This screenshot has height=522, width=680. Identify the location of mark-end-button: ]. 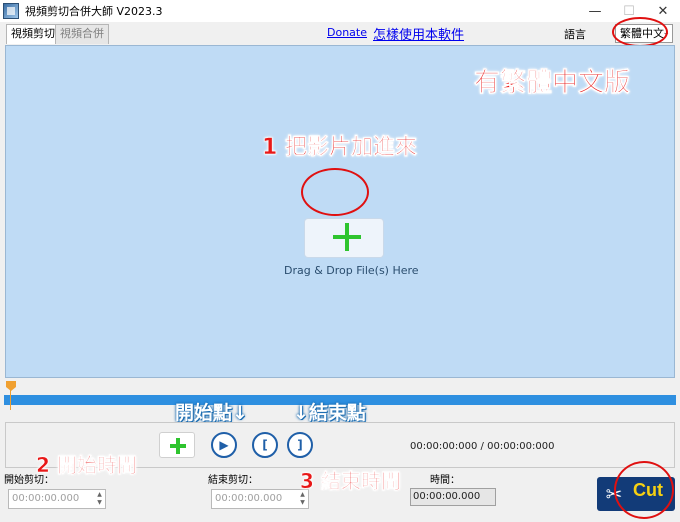
(300, 445).